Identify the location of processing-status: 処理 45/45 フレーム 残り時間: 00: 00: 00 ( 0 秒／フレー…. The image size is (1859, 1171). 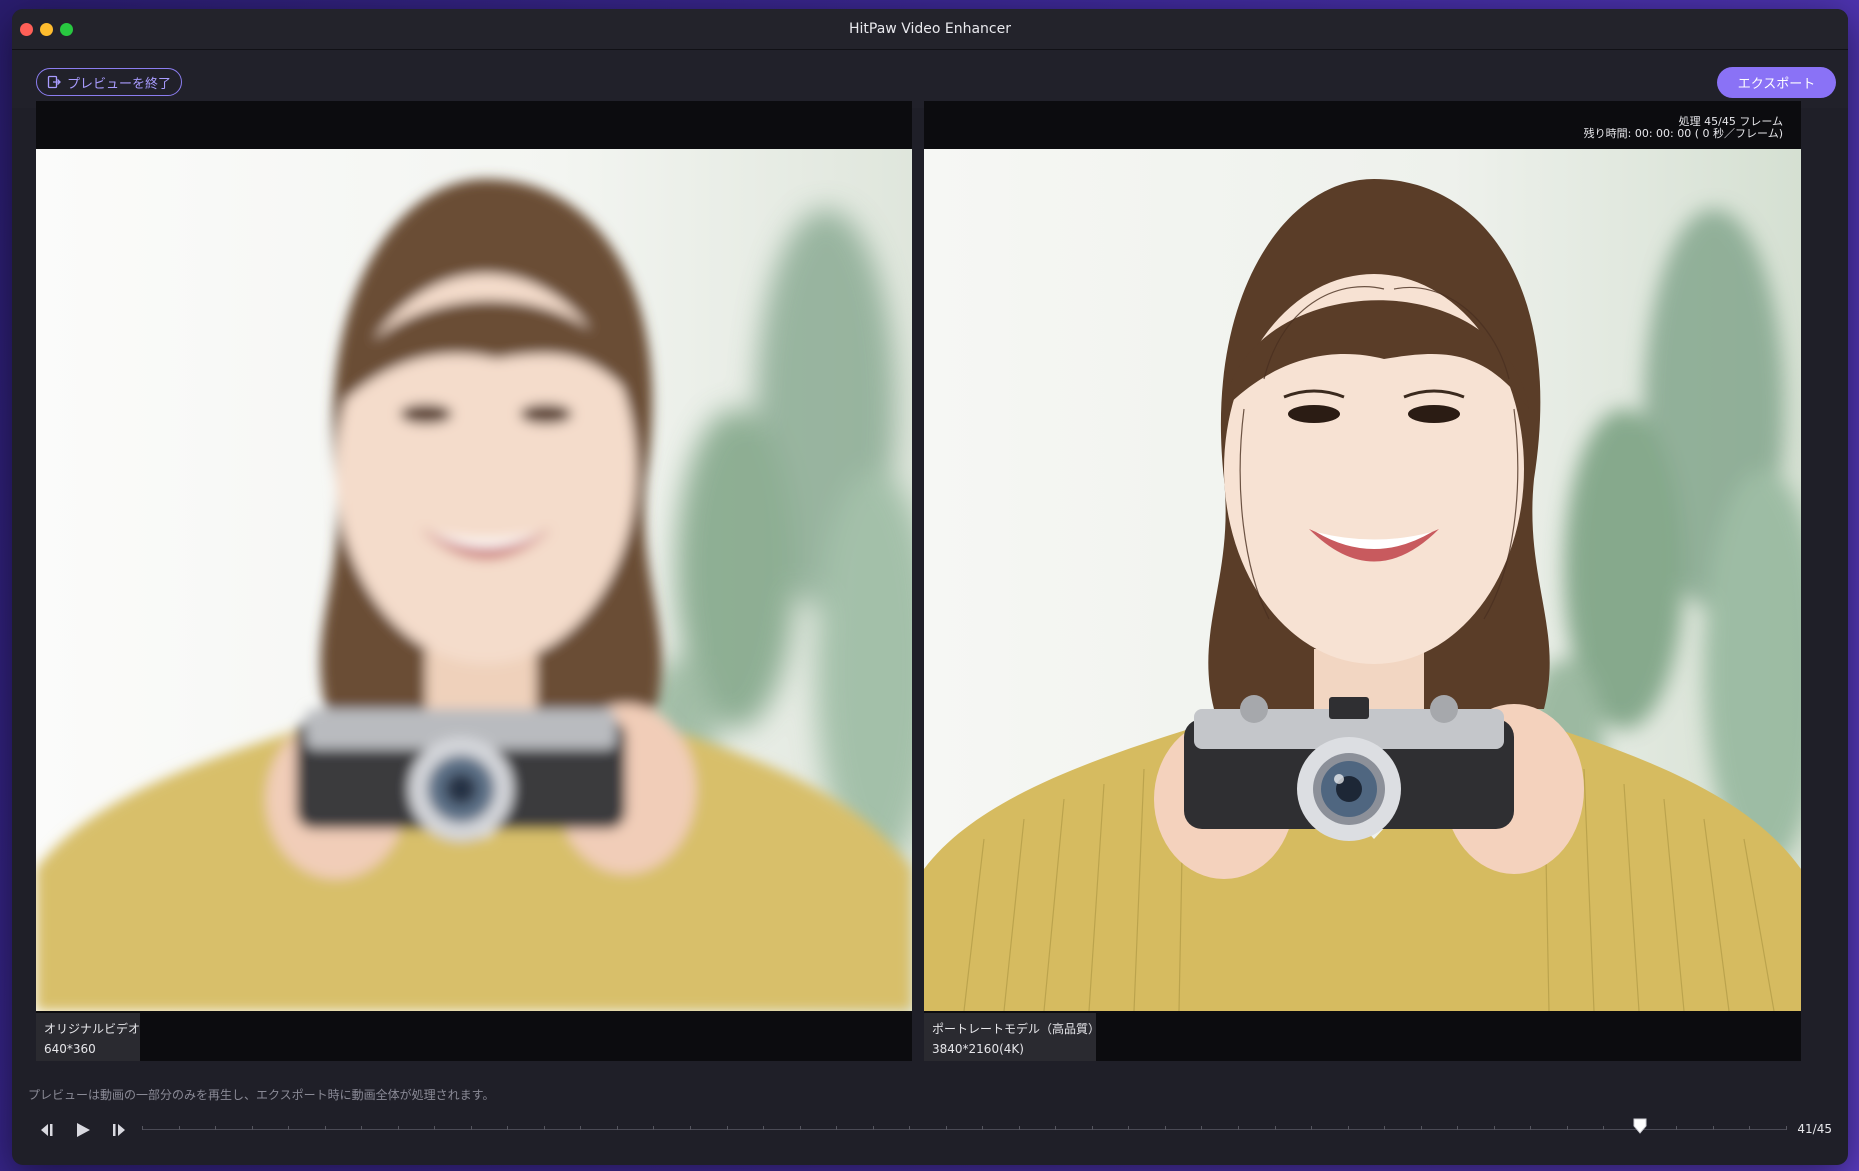
(1683, 128).